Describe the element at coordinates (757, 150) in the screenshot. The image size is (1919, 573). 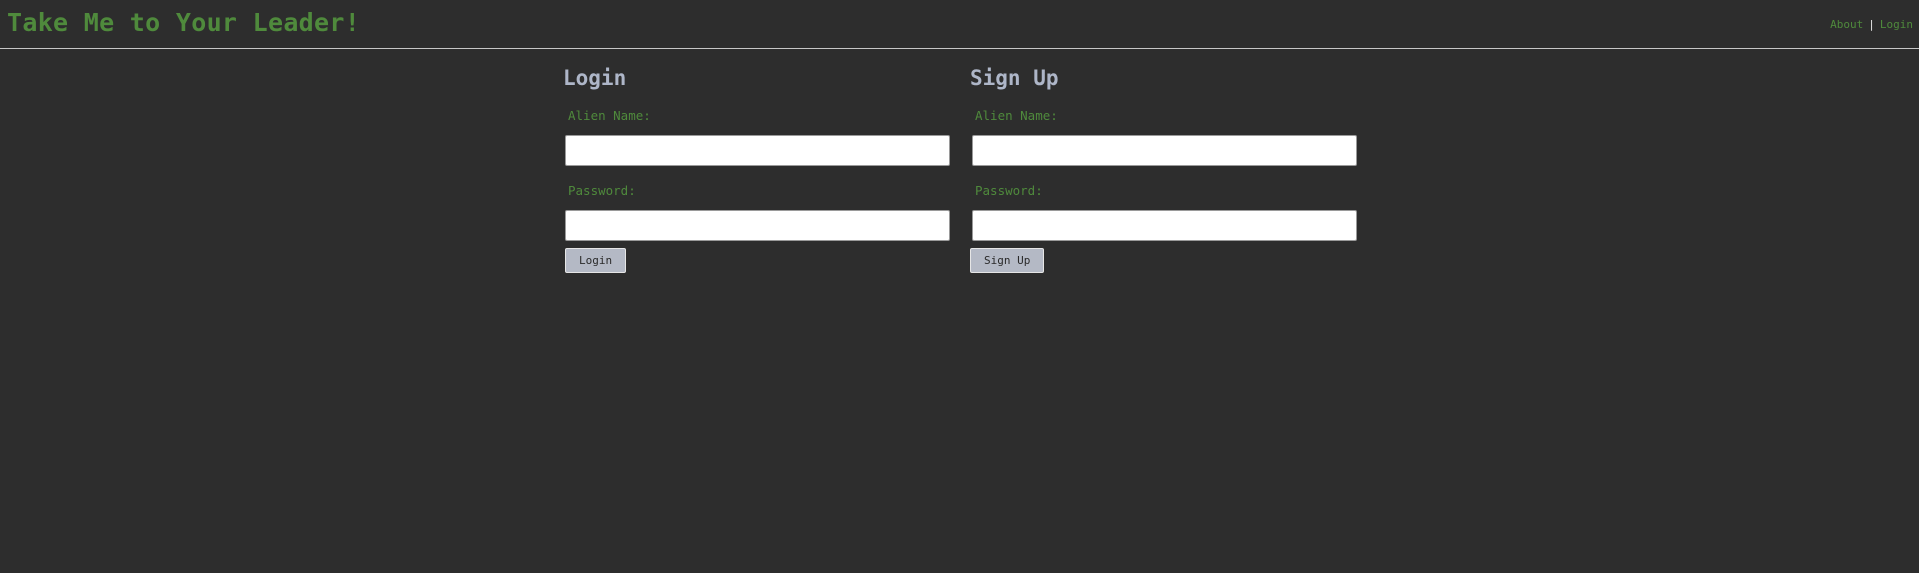
I see `login-alien-name-input` at that location.